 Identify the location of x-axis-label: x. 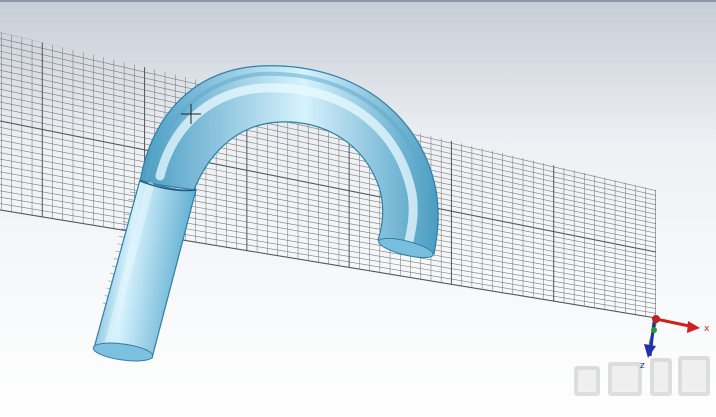
(707, 329).